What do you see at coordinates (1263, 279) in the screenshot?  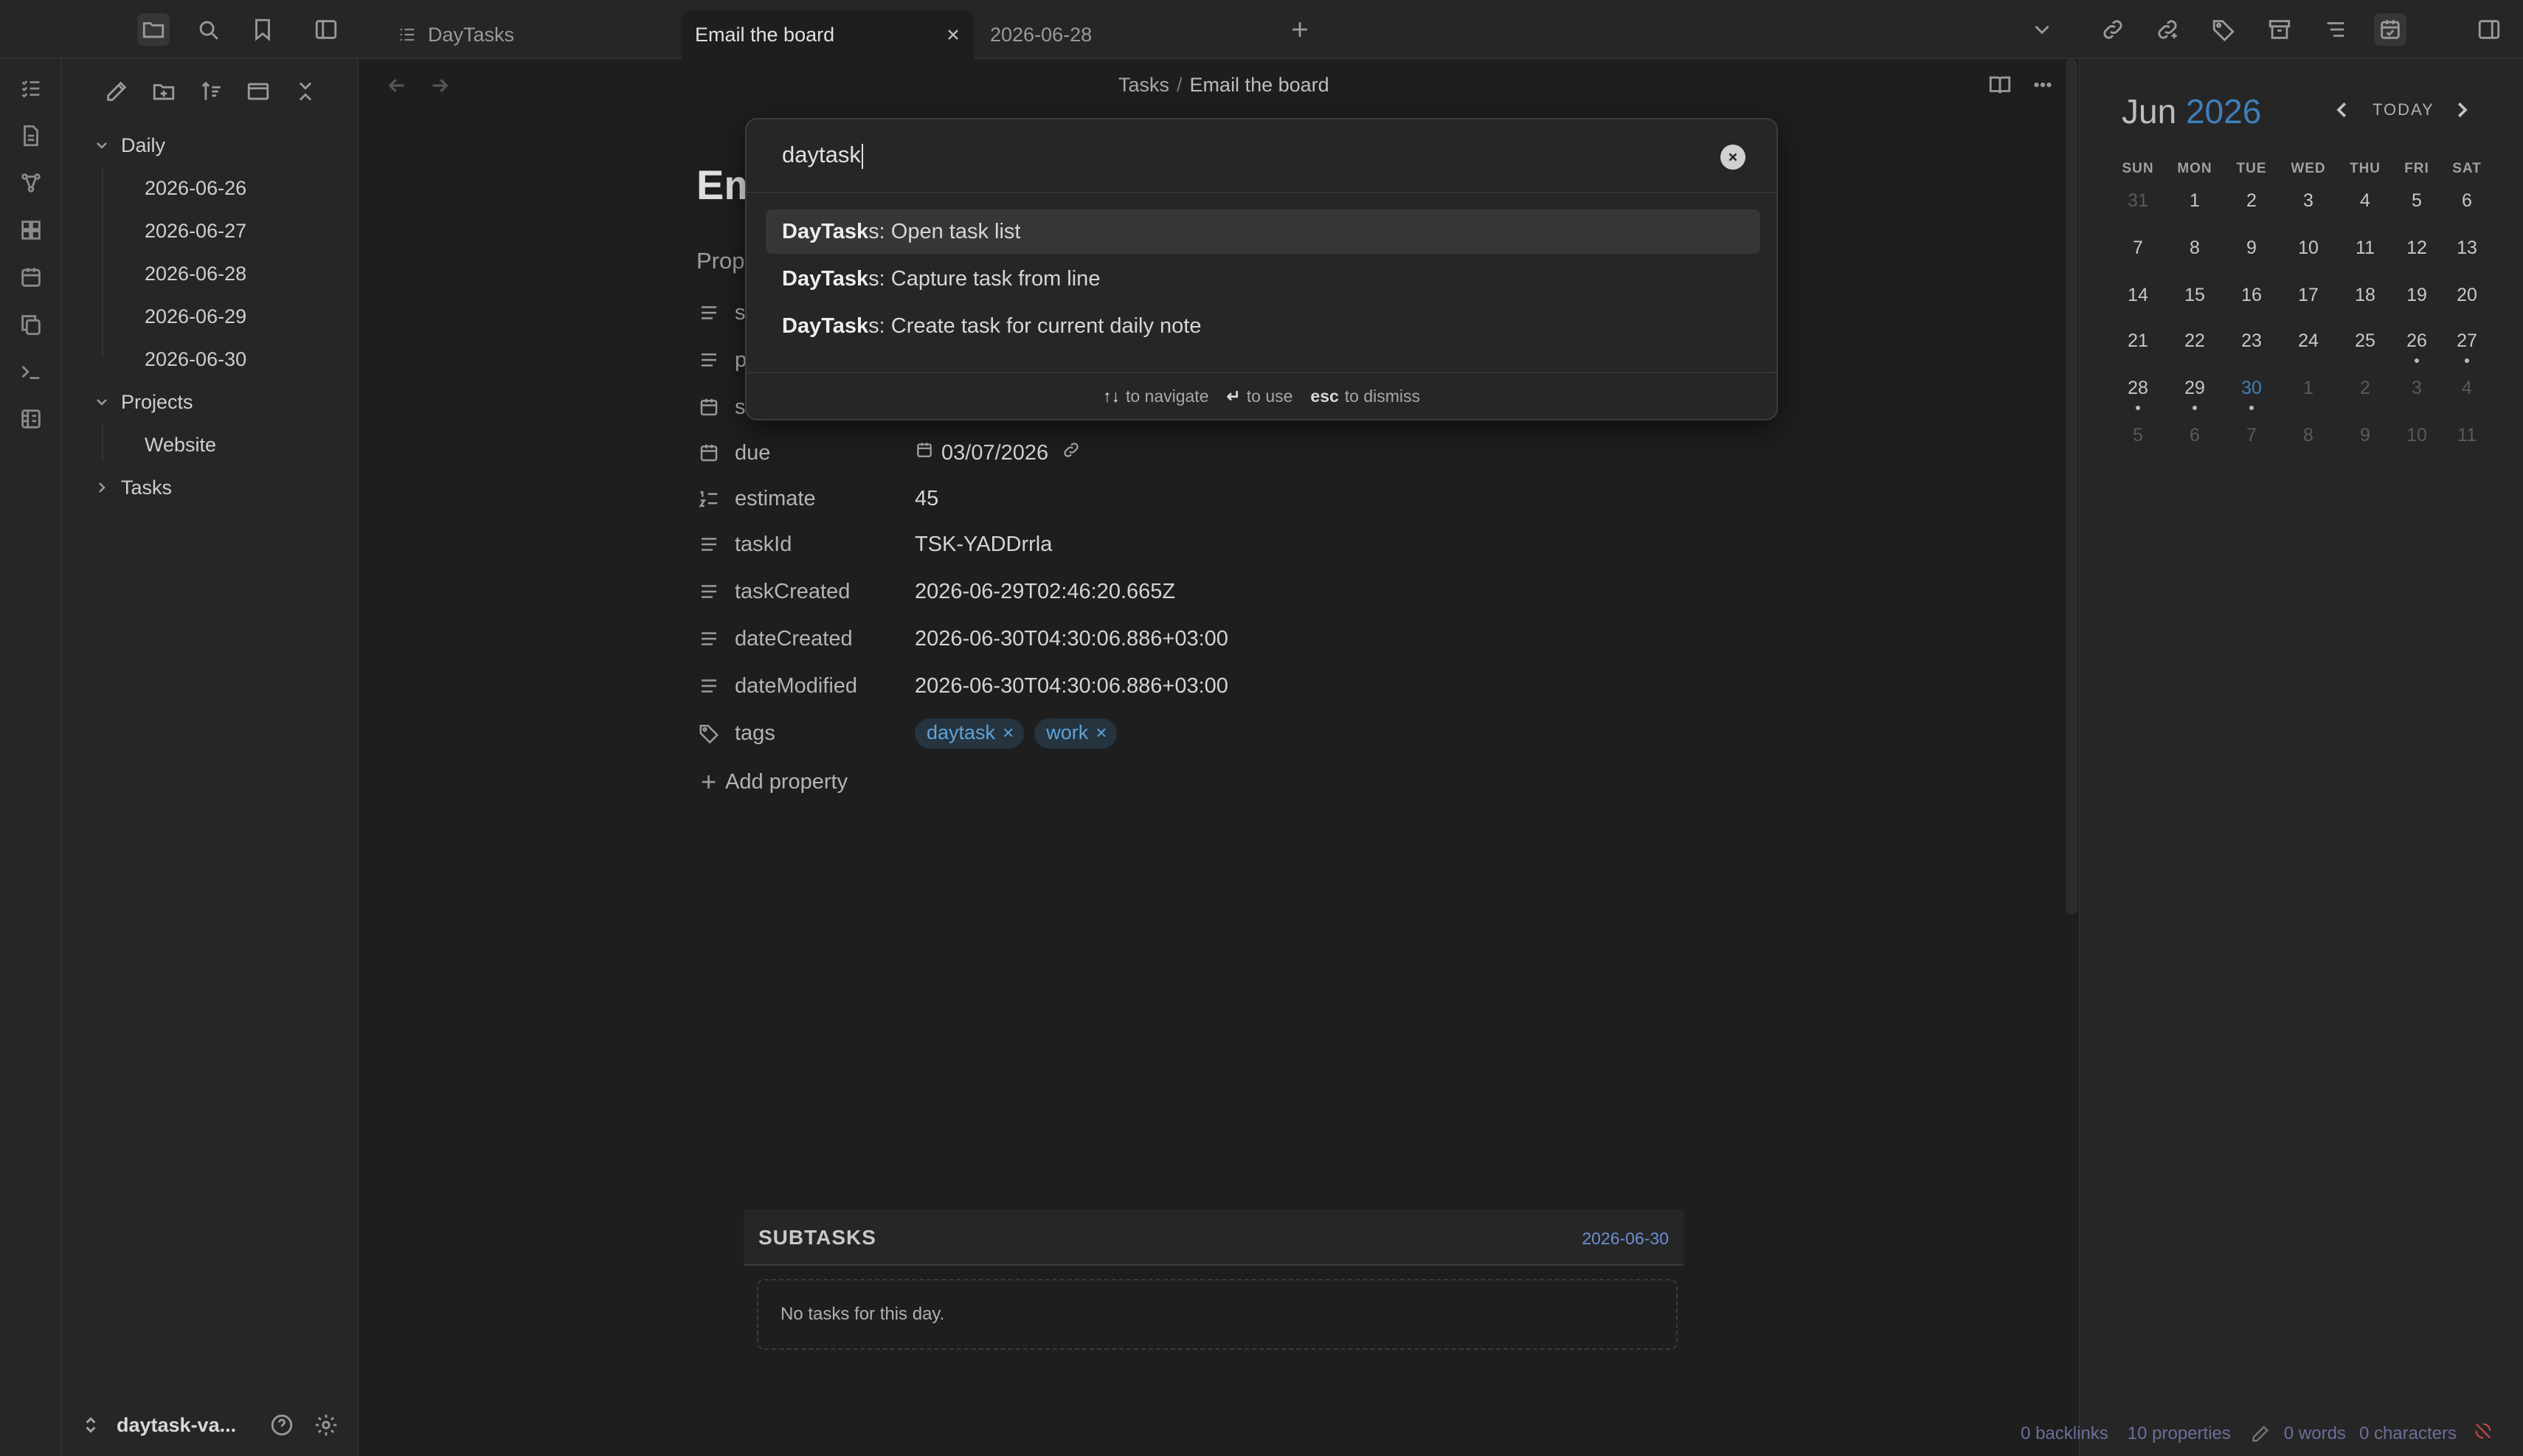 I see `palette-suggestion: DayTask s: Capture task from line` at bounding box center [1263, 279].